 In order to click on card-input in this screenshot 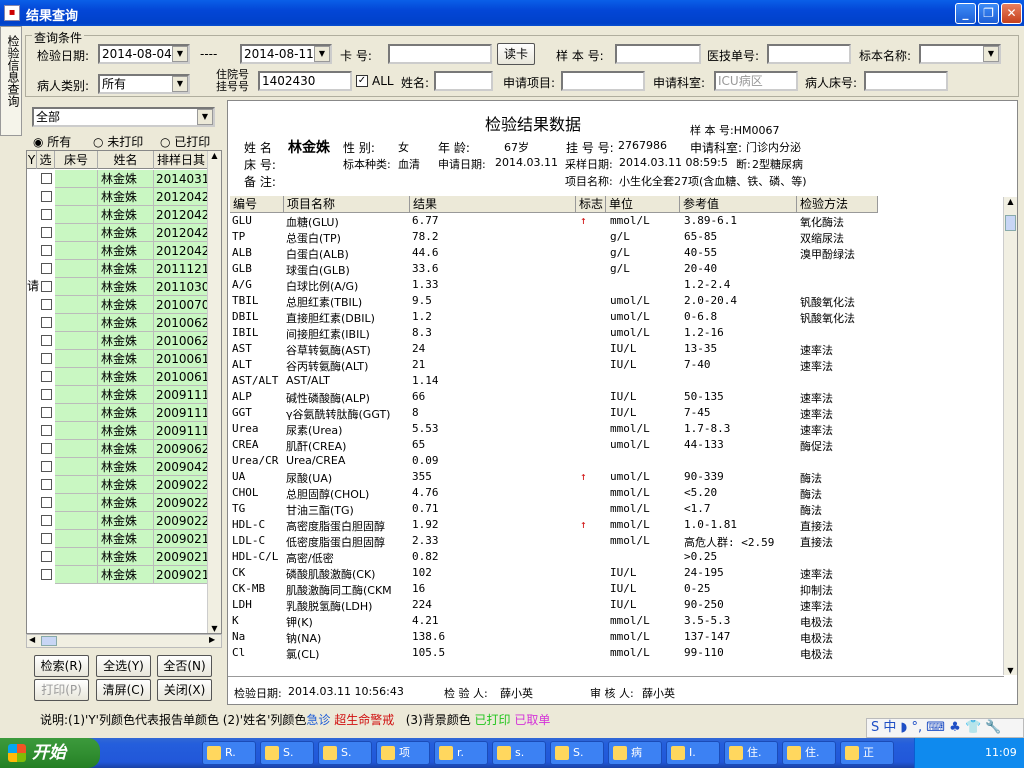, I will do `click(440, 54)`.